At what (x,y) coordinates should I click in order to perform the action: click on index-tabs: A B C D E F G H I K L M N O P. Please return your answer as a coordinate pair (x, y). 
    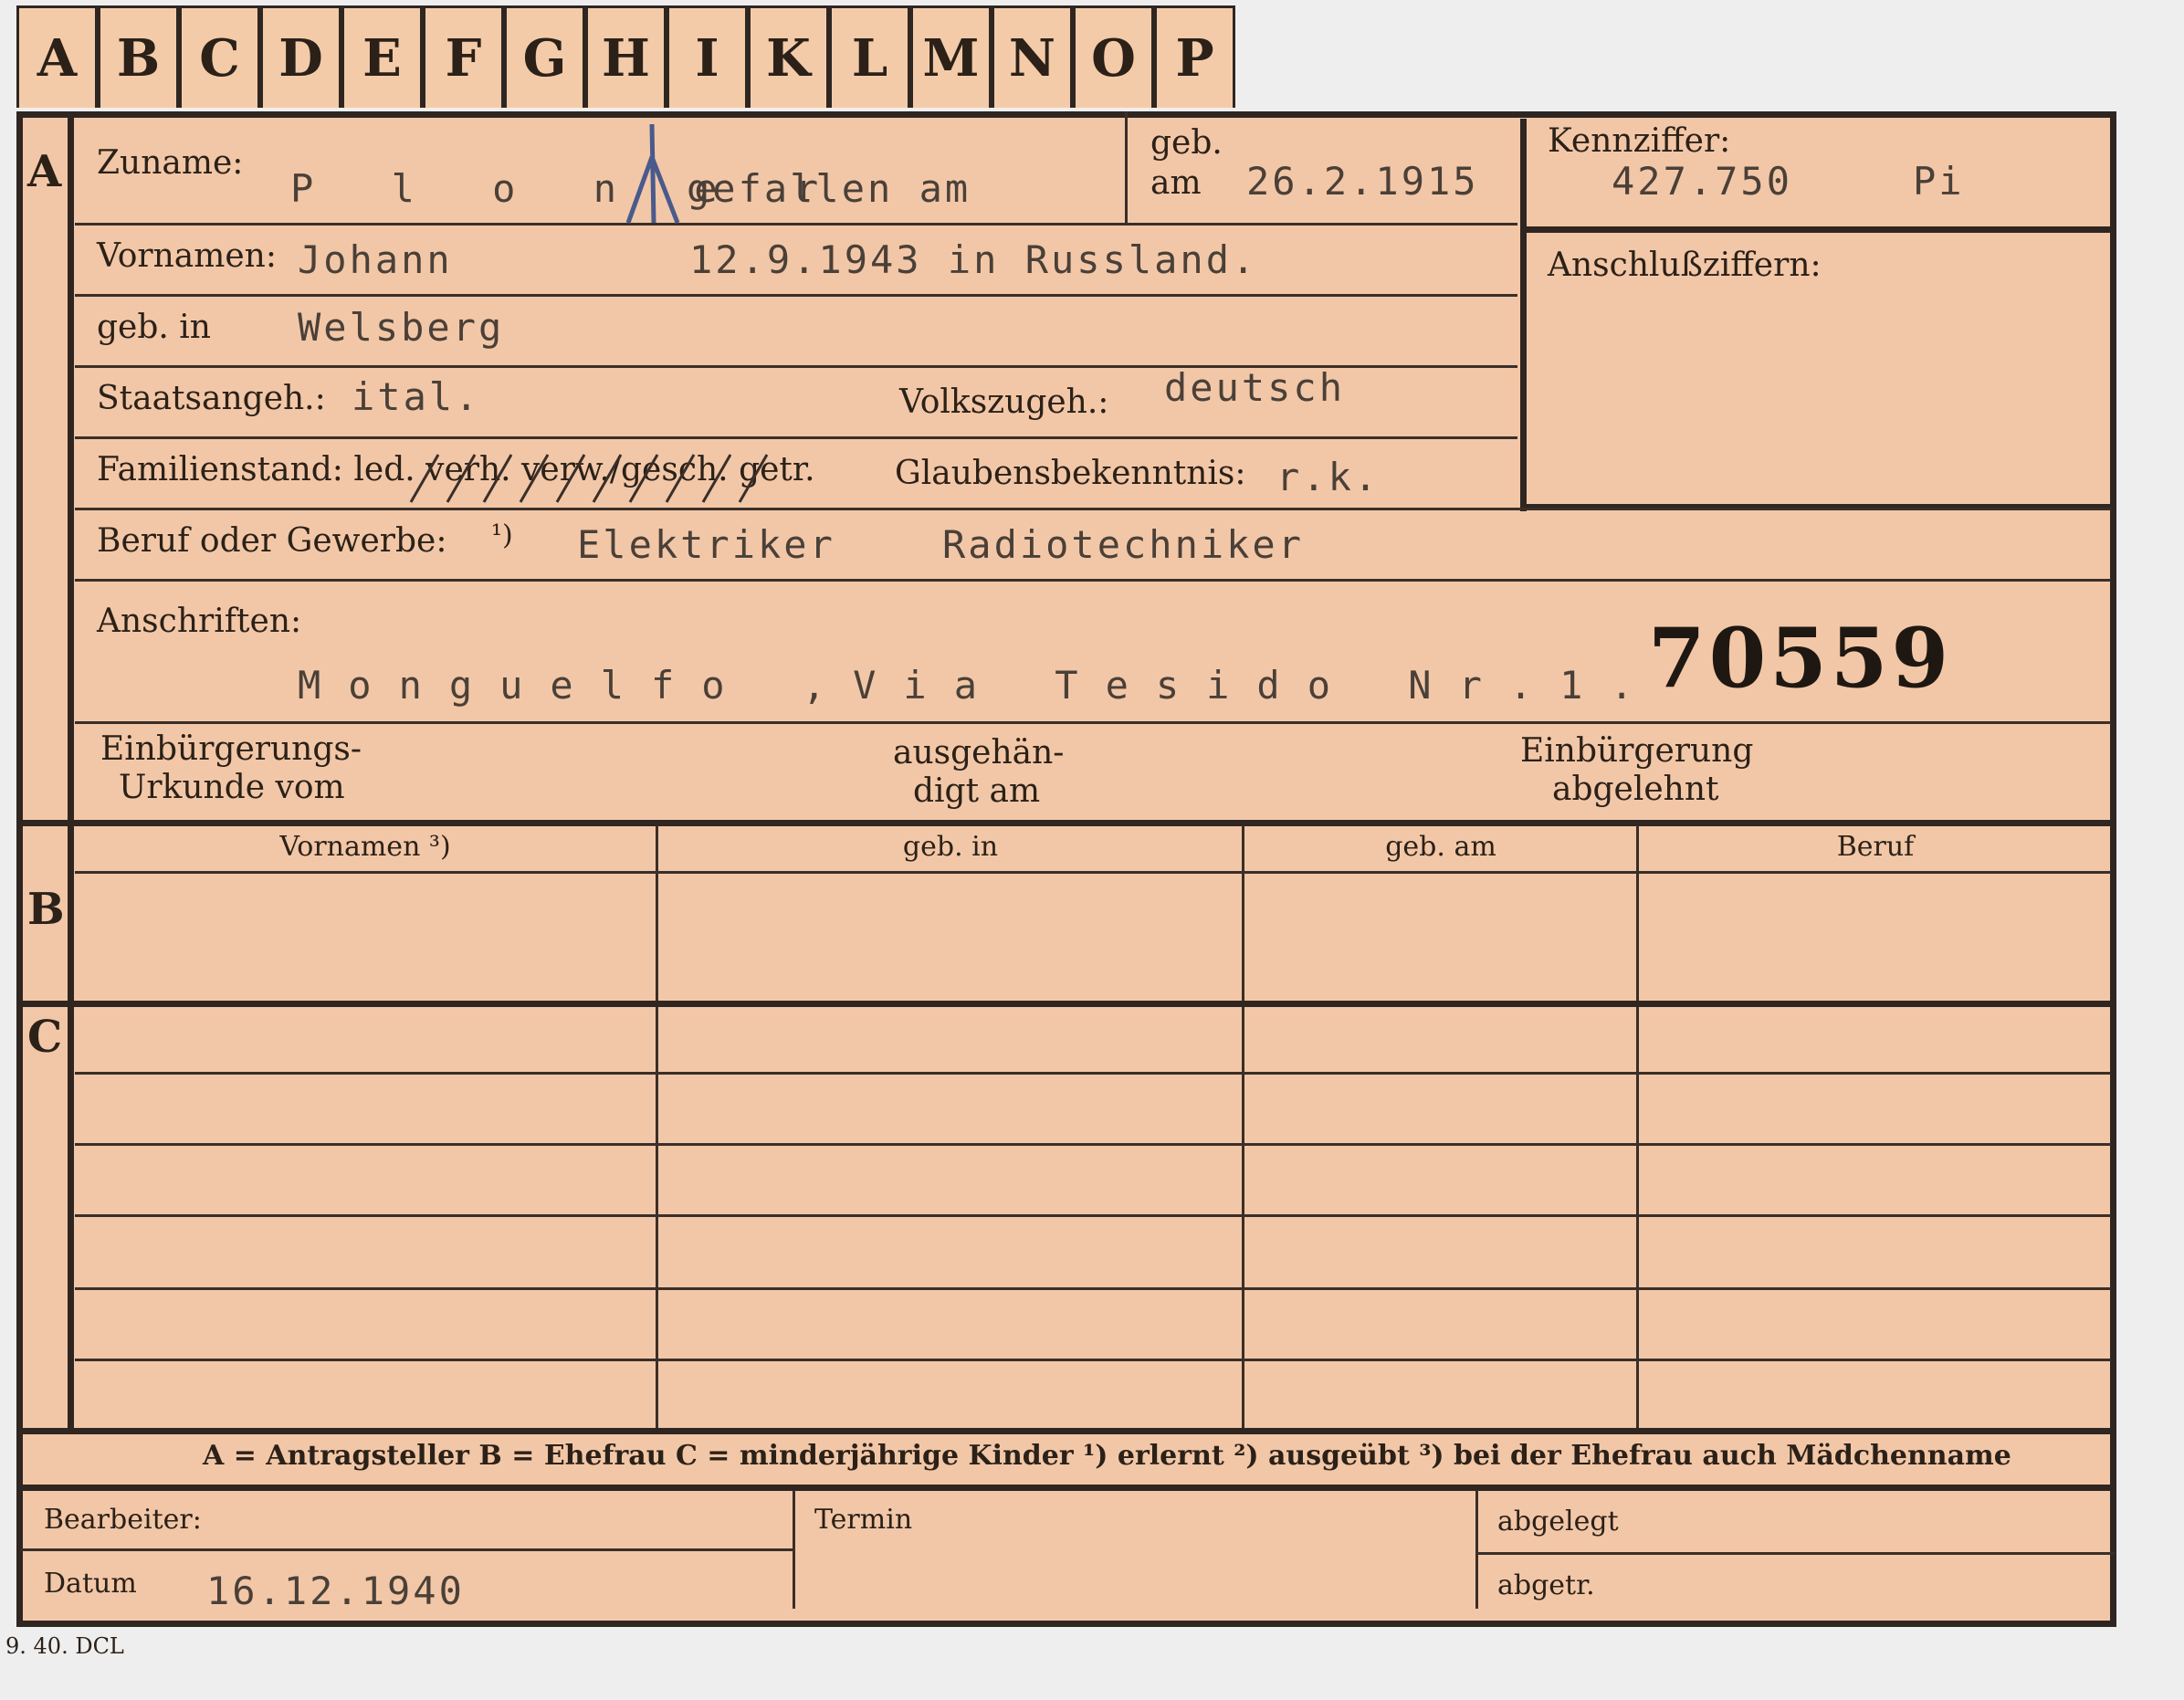
    Looking at the image, I should click on (625, 56).